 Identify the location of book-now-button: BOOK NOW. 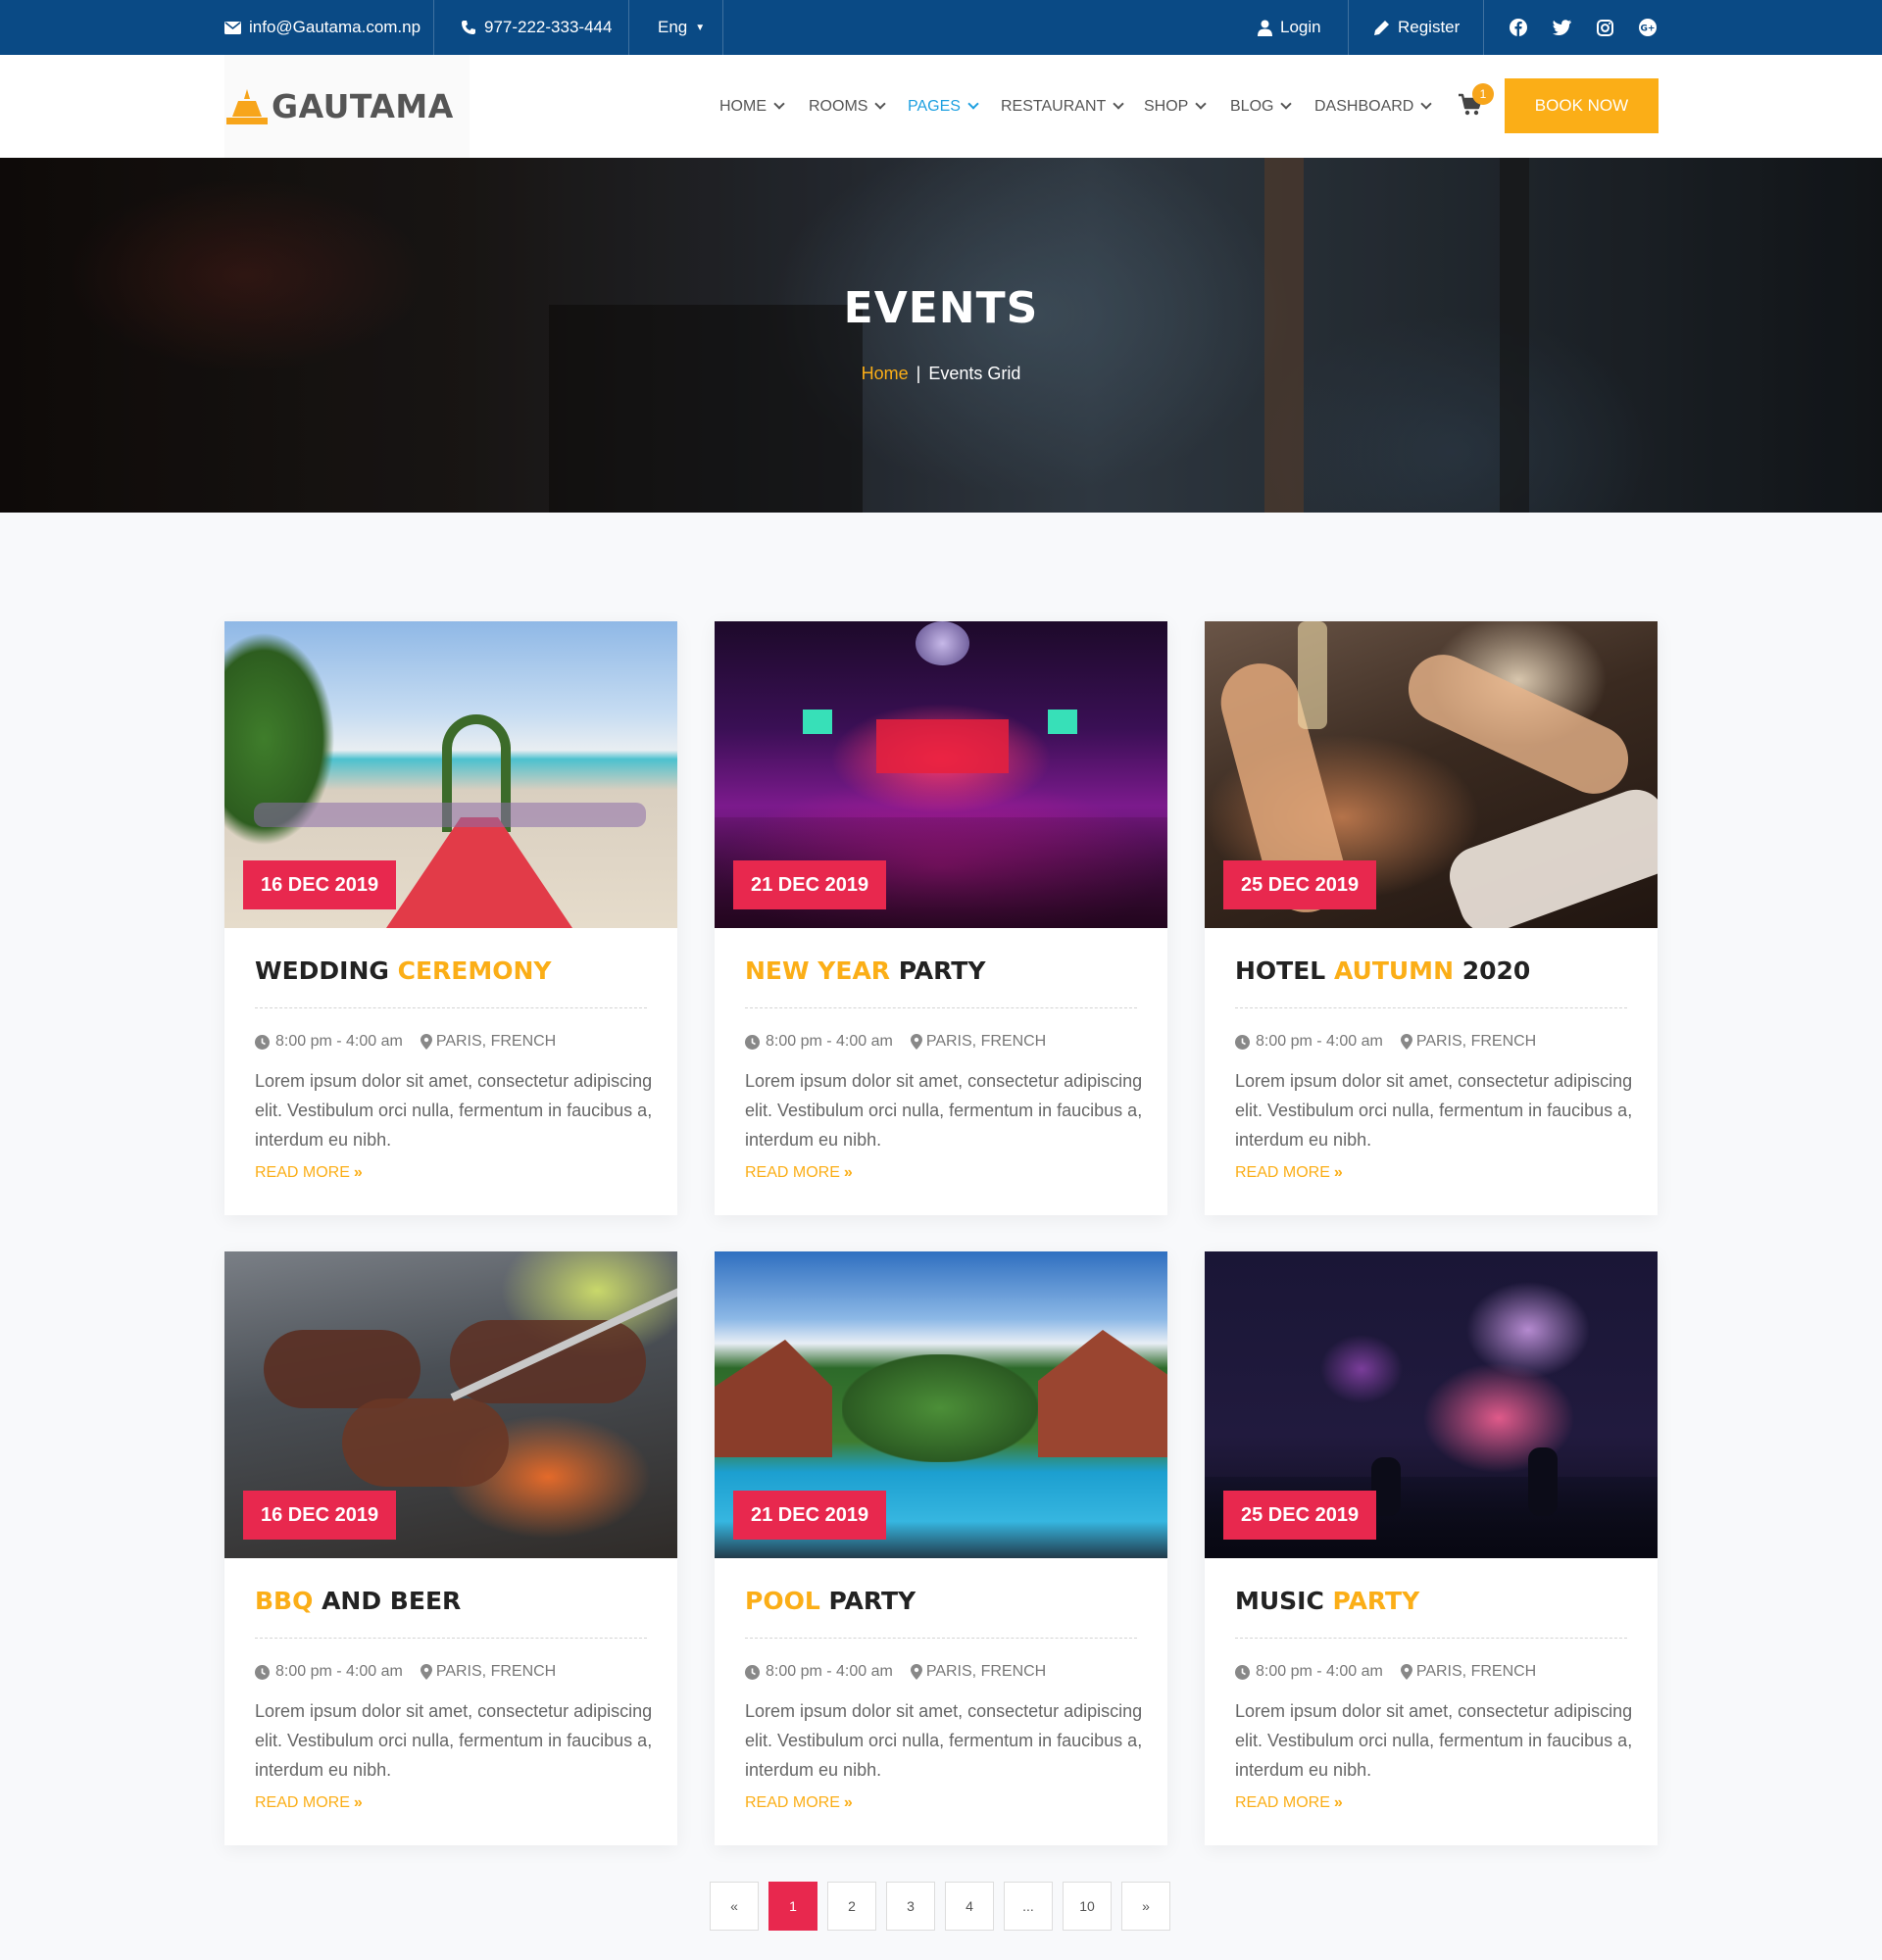
(1582, 105).